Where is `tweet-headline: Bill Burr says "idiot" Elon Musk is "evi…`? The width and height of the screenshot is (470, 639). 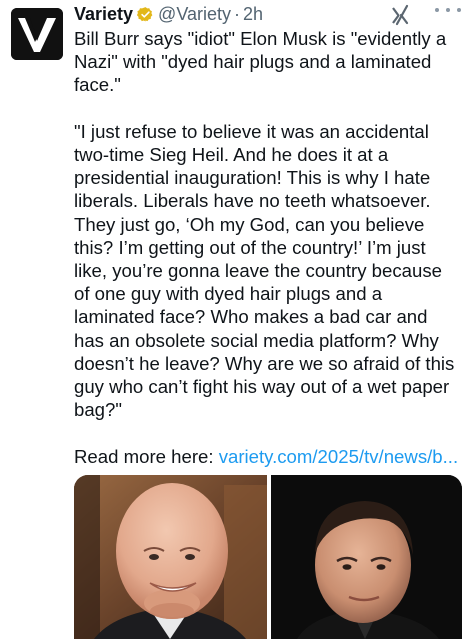 tweet-headline: Bill Burr says "idiot" Elon Musk is "evi… is located at coordinates (260, 62).